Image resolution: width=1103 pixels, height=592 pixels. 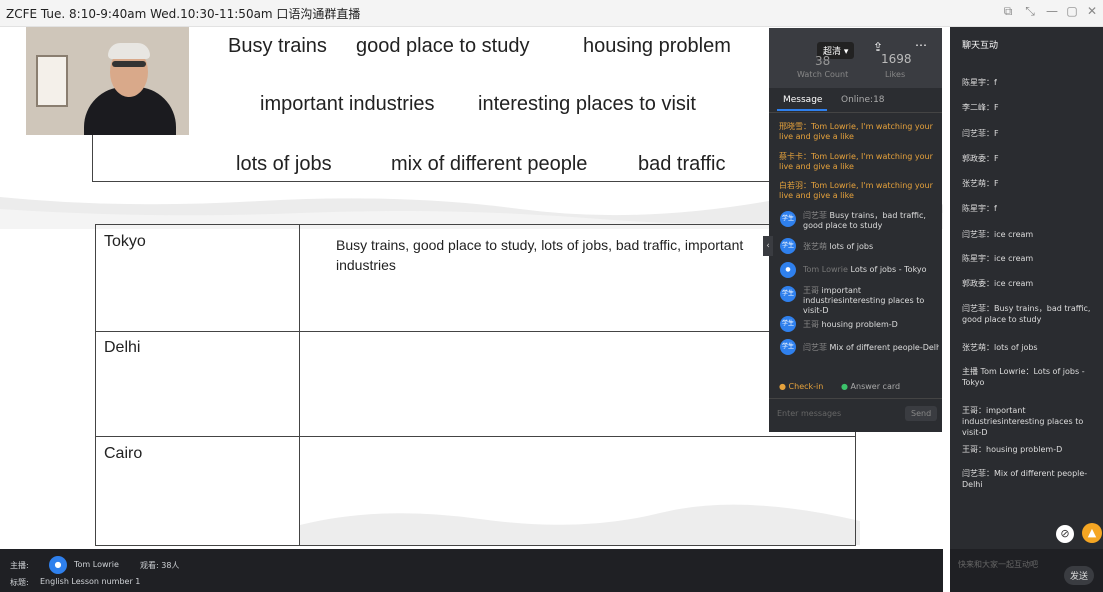 I want to click on likes-count: 1698, so click(x=896, y=59).